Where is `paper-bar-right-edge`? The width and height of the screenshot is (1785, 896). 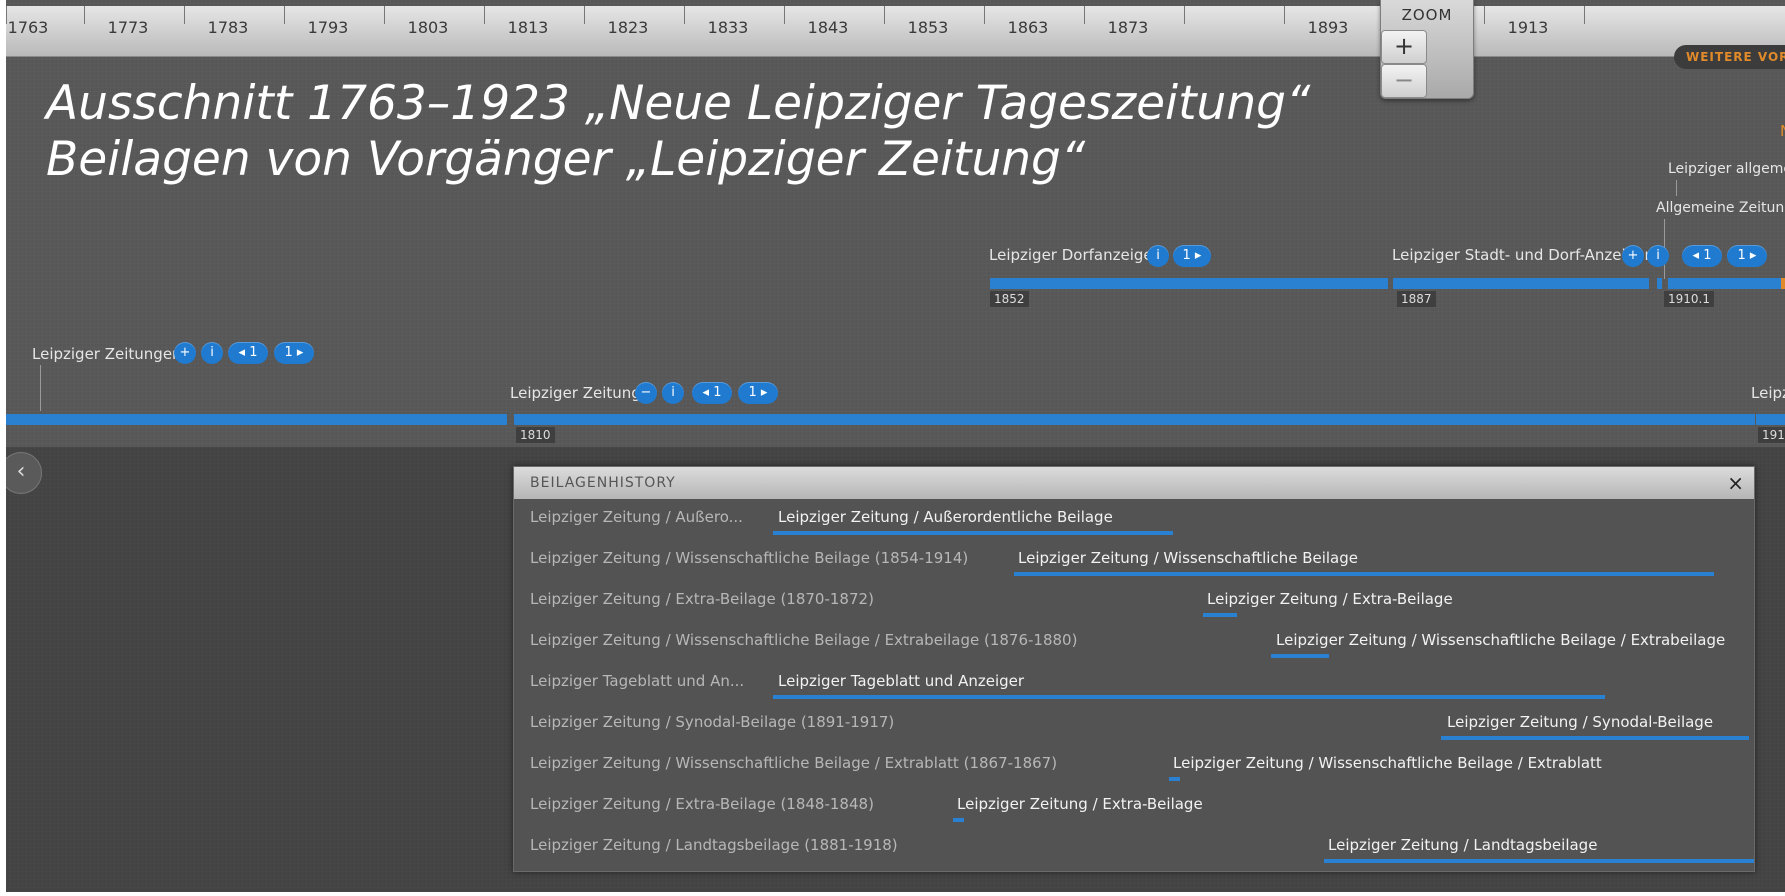 paper-bar-right-edge is located at coordinates (1770, 419).